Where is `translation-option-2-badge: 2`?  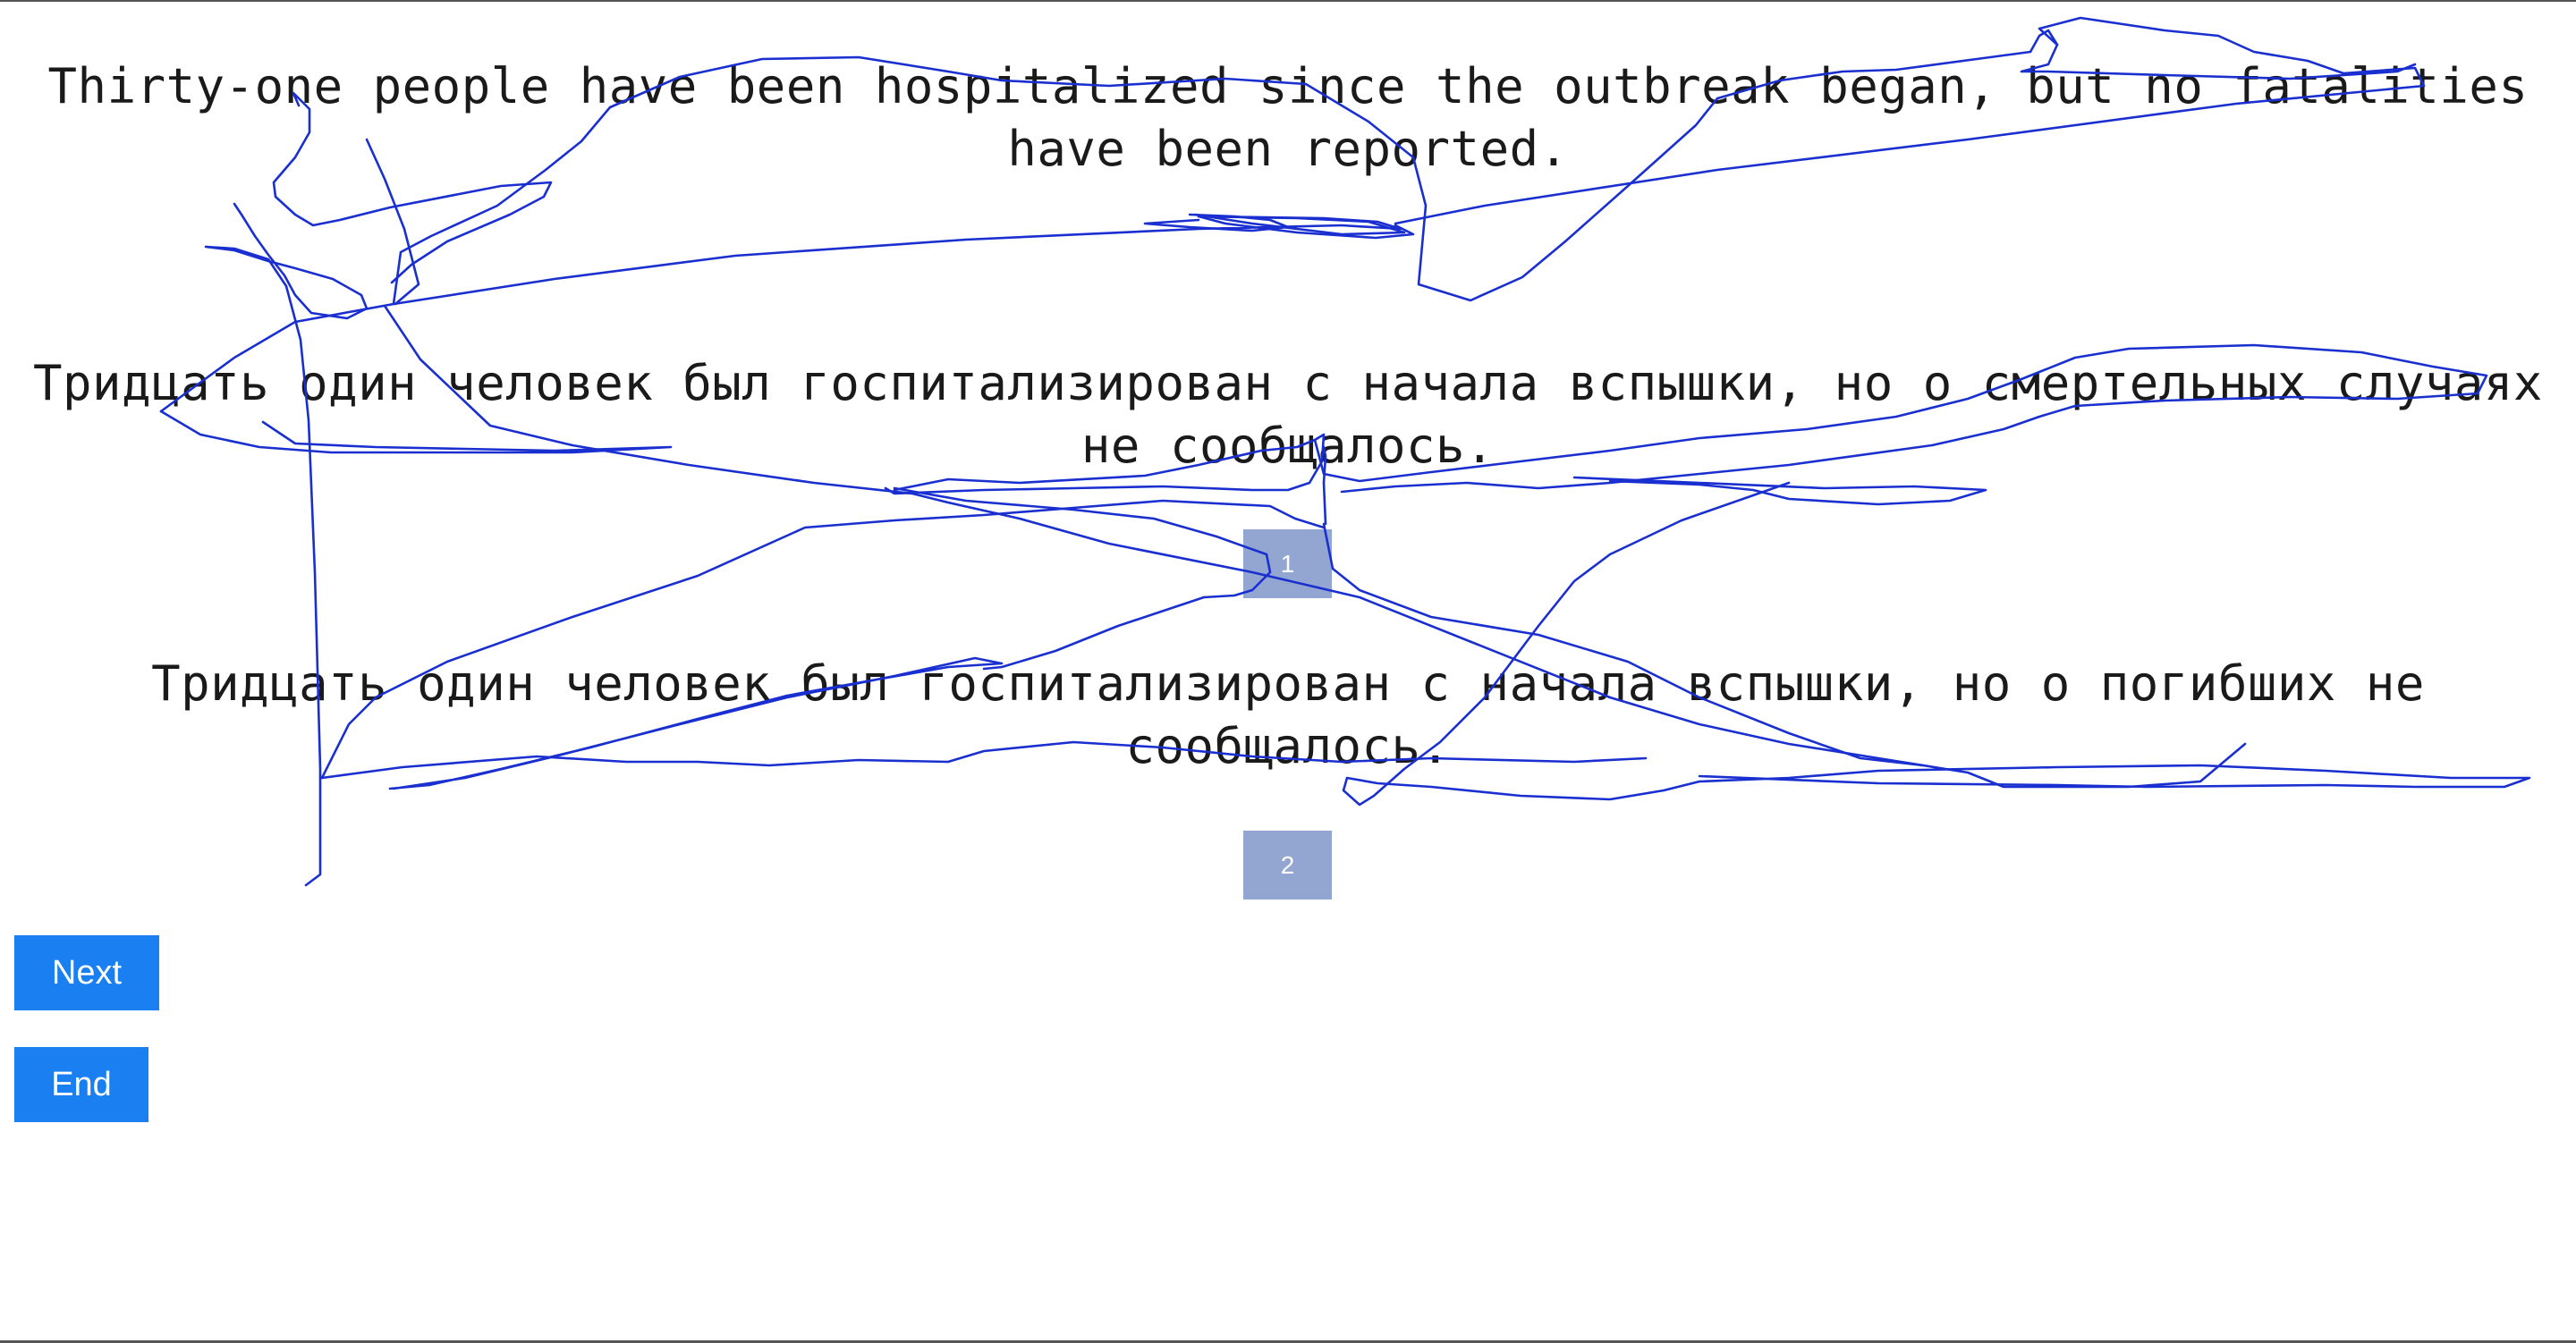 translation-option-2-badge: 2 is located at coordinates (1287, 865).